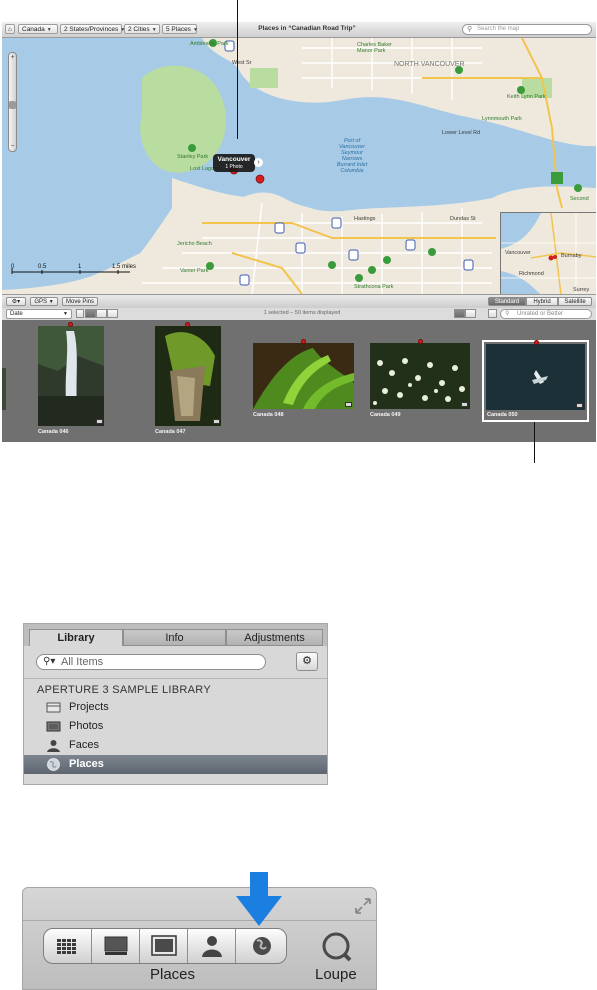 The width and height of the screenshot is (597, 990). What do you see at coordinates (142, 29) in the screenshot?
I see `breadcrumb-cities: 2 Cities ▼` at bounding box center [142, 29].